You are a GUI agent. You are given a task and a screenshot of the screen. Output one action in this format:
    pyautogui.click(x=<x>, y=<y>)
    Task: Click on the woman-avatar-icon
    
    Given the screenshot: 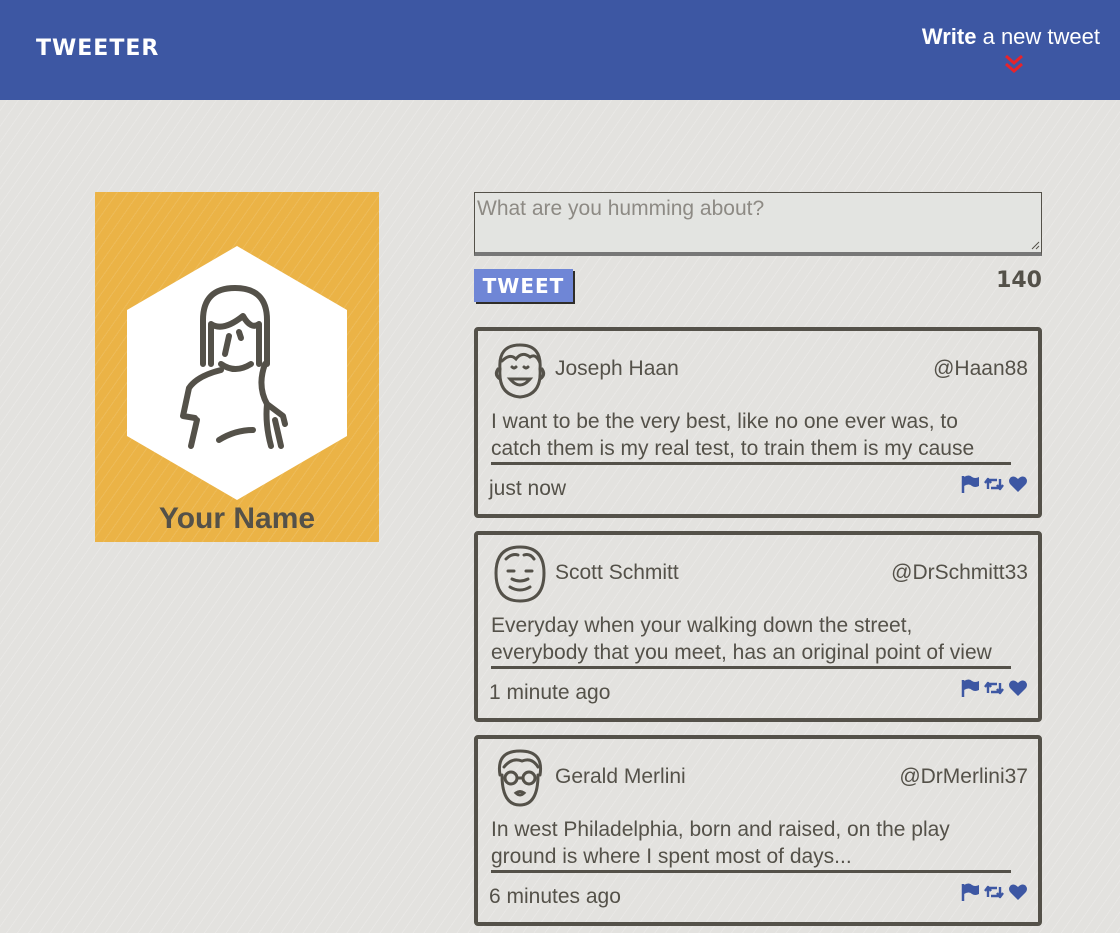 What is the action you would take?
    pyautogui.click(x=237, y=373)
    